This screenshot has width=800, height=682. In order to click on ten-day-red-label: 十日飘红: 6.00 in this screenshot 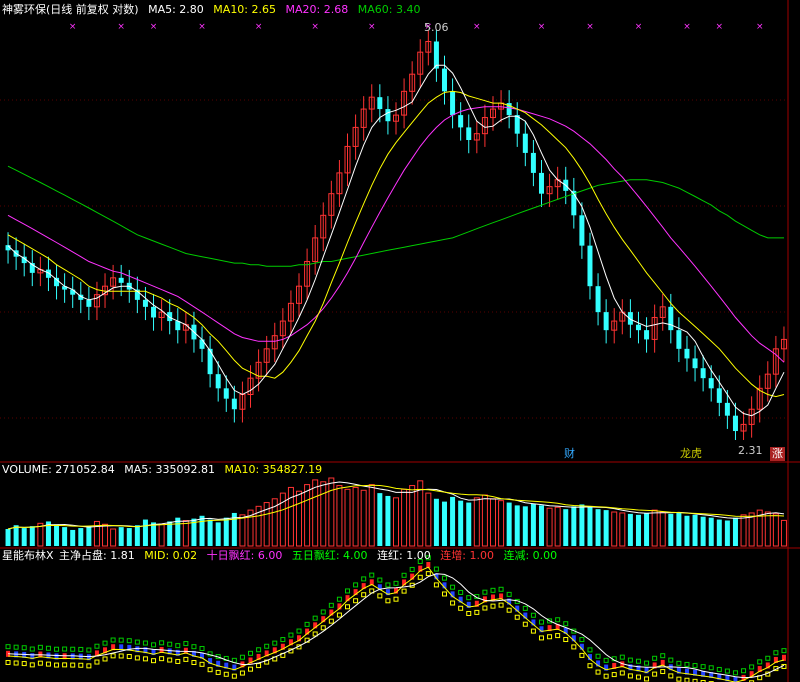, I will do `click(244, 555)`.